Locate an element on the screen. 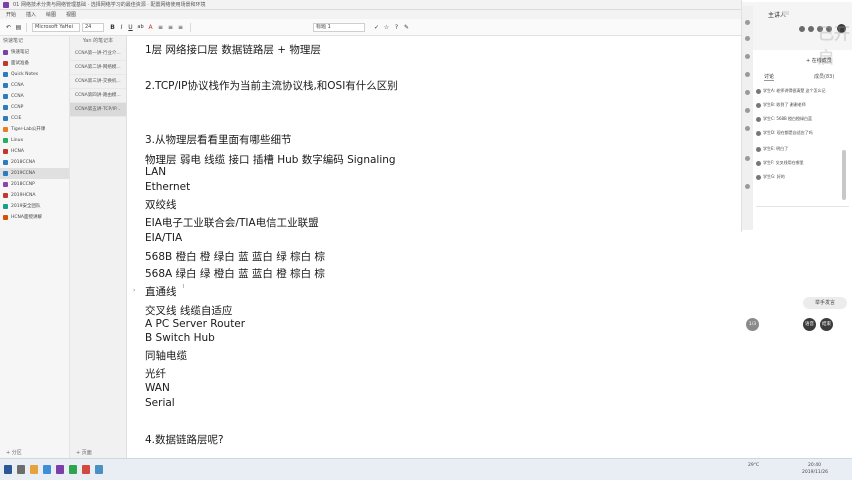  note-line: 直通线 is located at coordinates (161, 291).